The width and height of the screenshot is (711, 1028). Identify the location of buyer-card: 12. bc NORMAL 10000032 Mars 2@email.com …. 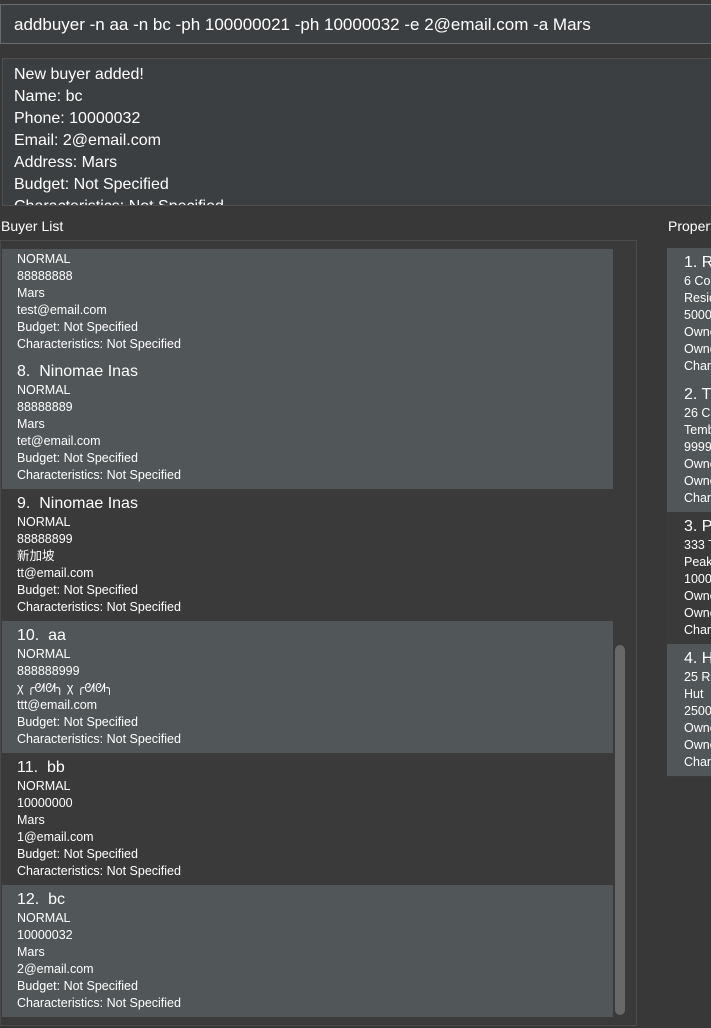
(307, 951).